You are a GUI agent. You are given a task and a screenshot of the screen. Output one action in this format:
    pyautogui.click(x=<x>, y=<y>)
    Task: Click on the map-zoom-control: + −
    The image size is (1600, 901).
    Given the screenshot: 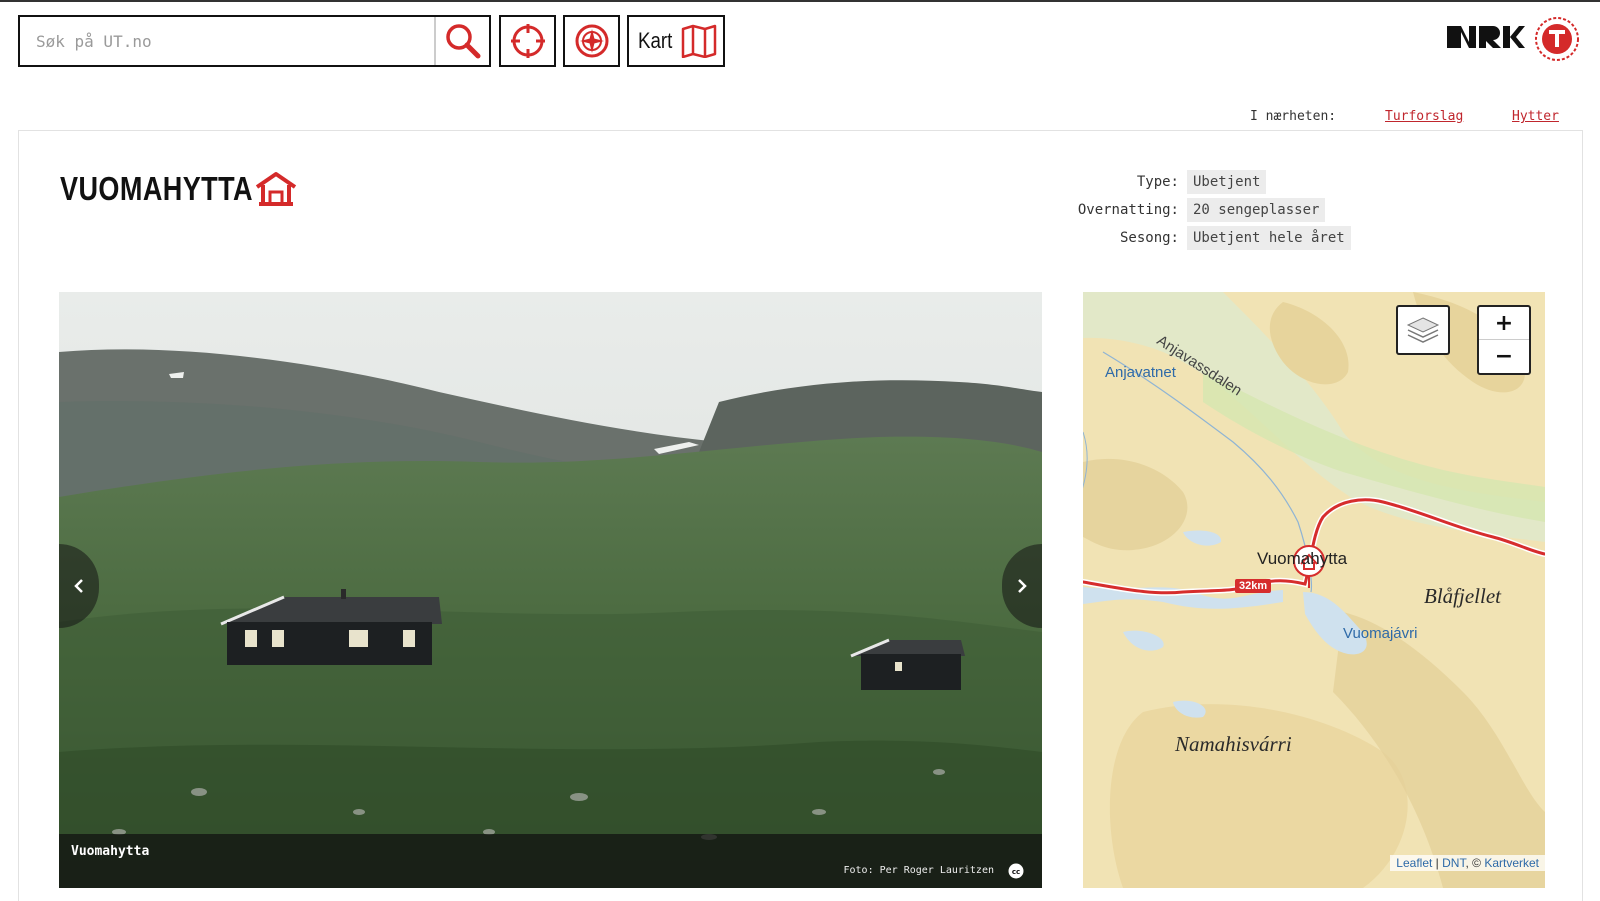 What is the action you would take?
    pyautogui.click(x=1504, y=340)
    